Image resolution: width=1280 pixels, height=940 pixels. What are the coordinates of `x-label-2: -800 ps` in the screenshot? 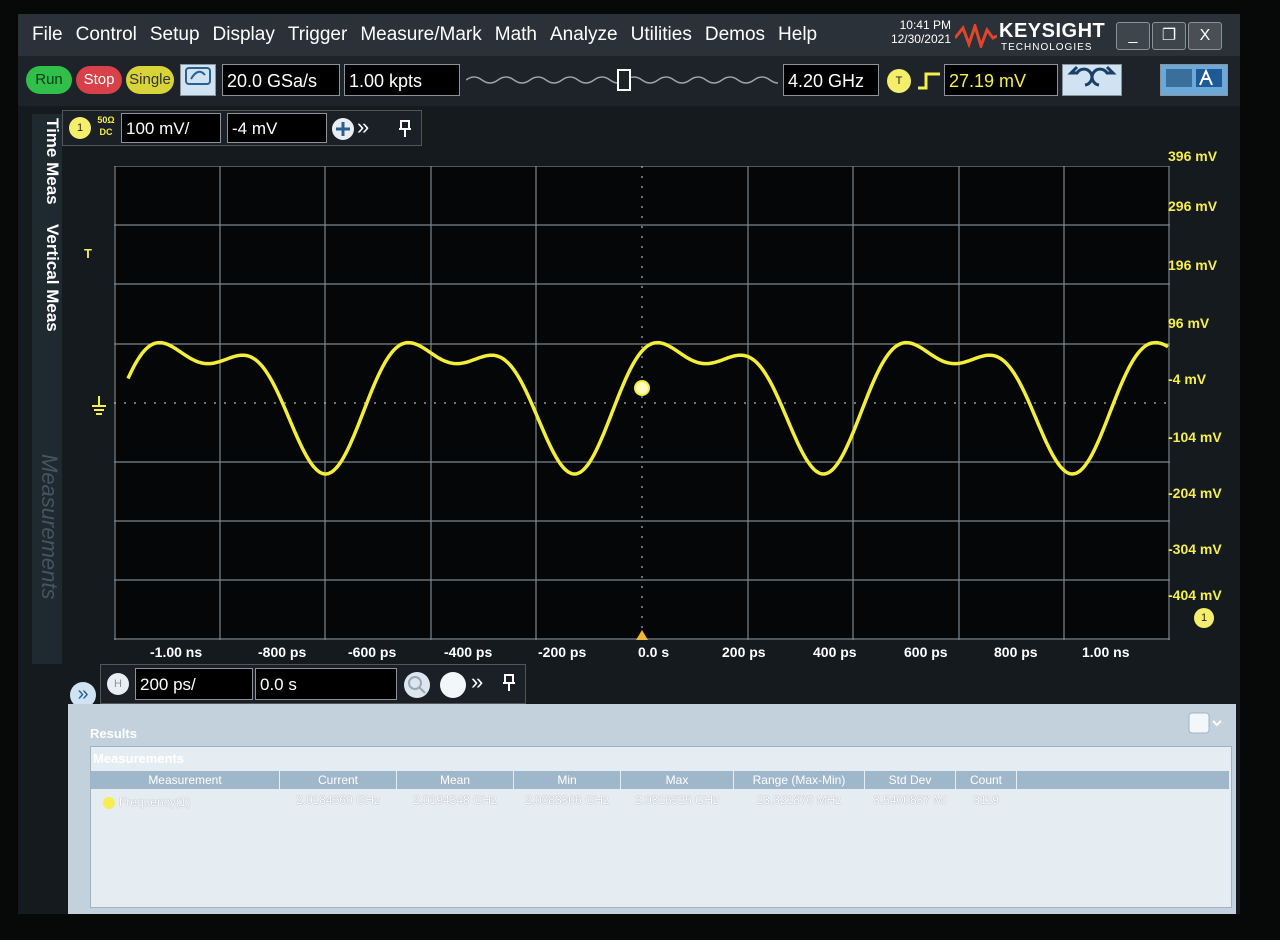 It's located at (282, 652).